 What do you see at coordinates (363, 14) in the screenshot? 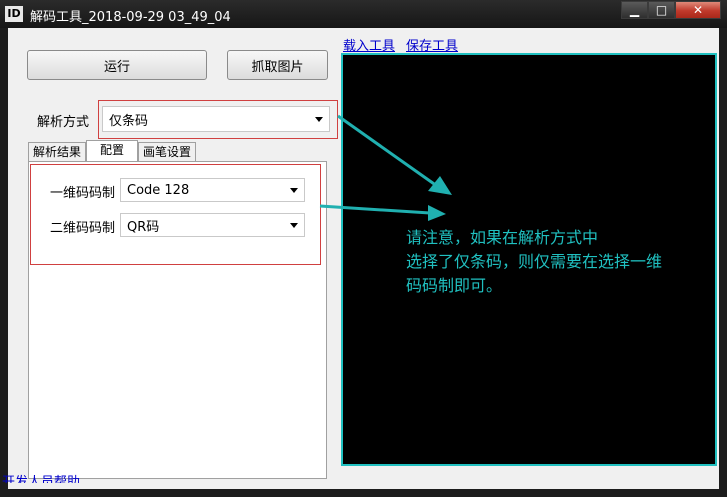
I see `title-bar: ID 解码工具_2018-09-29 03_49_04 ▁ □ ✕` at bounding box center [363, 14].